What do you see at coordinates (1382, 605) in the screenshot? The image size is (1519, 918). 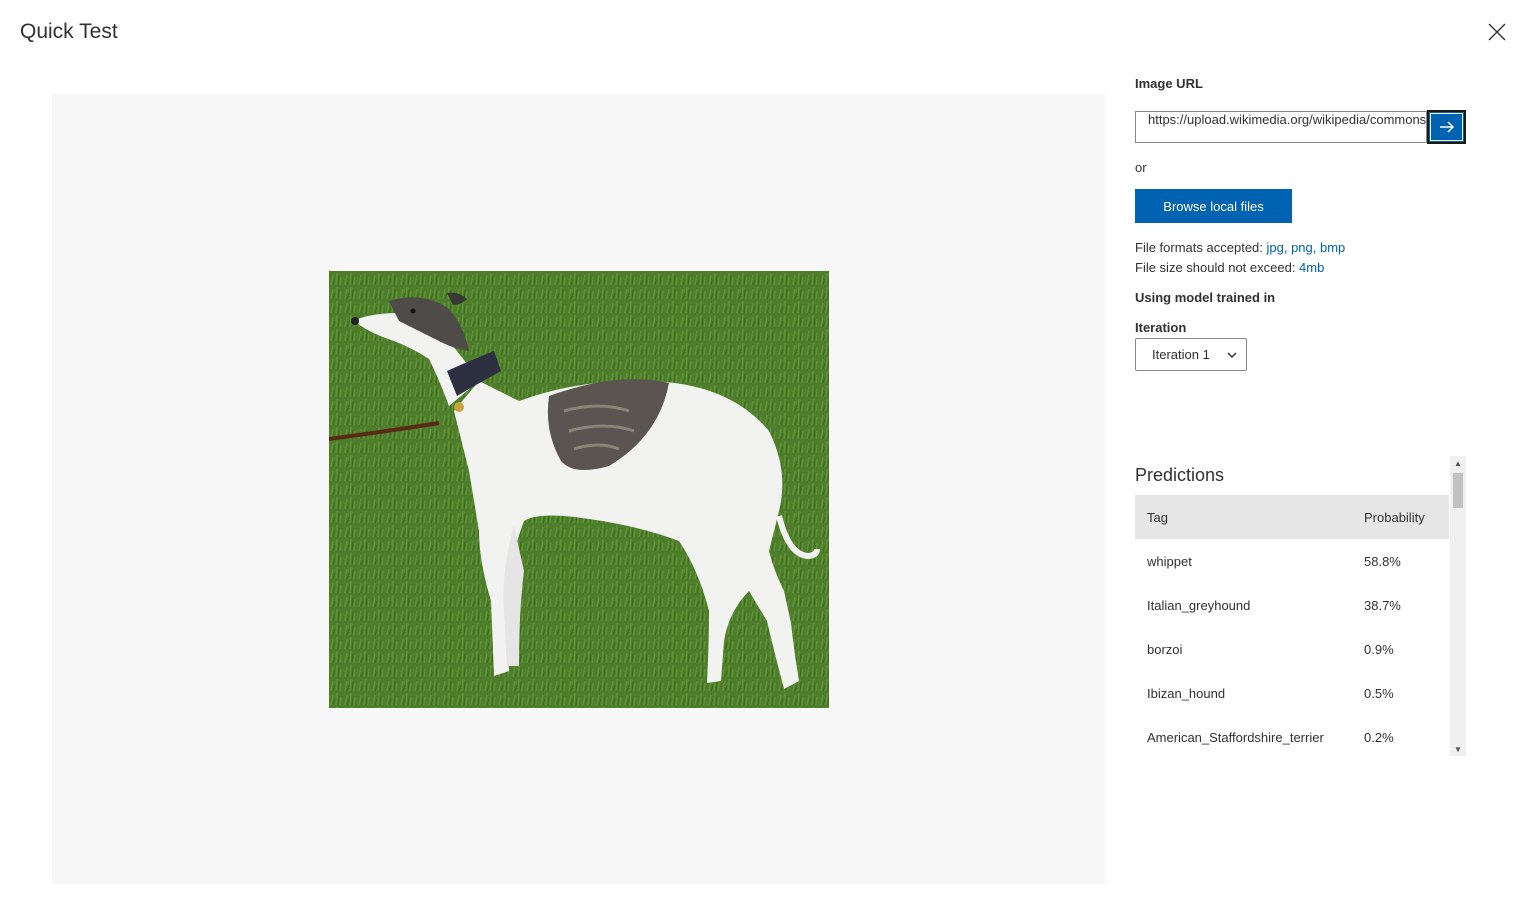 I see `prediction-probability: 38.7%` at bounding box center [1382, 605].